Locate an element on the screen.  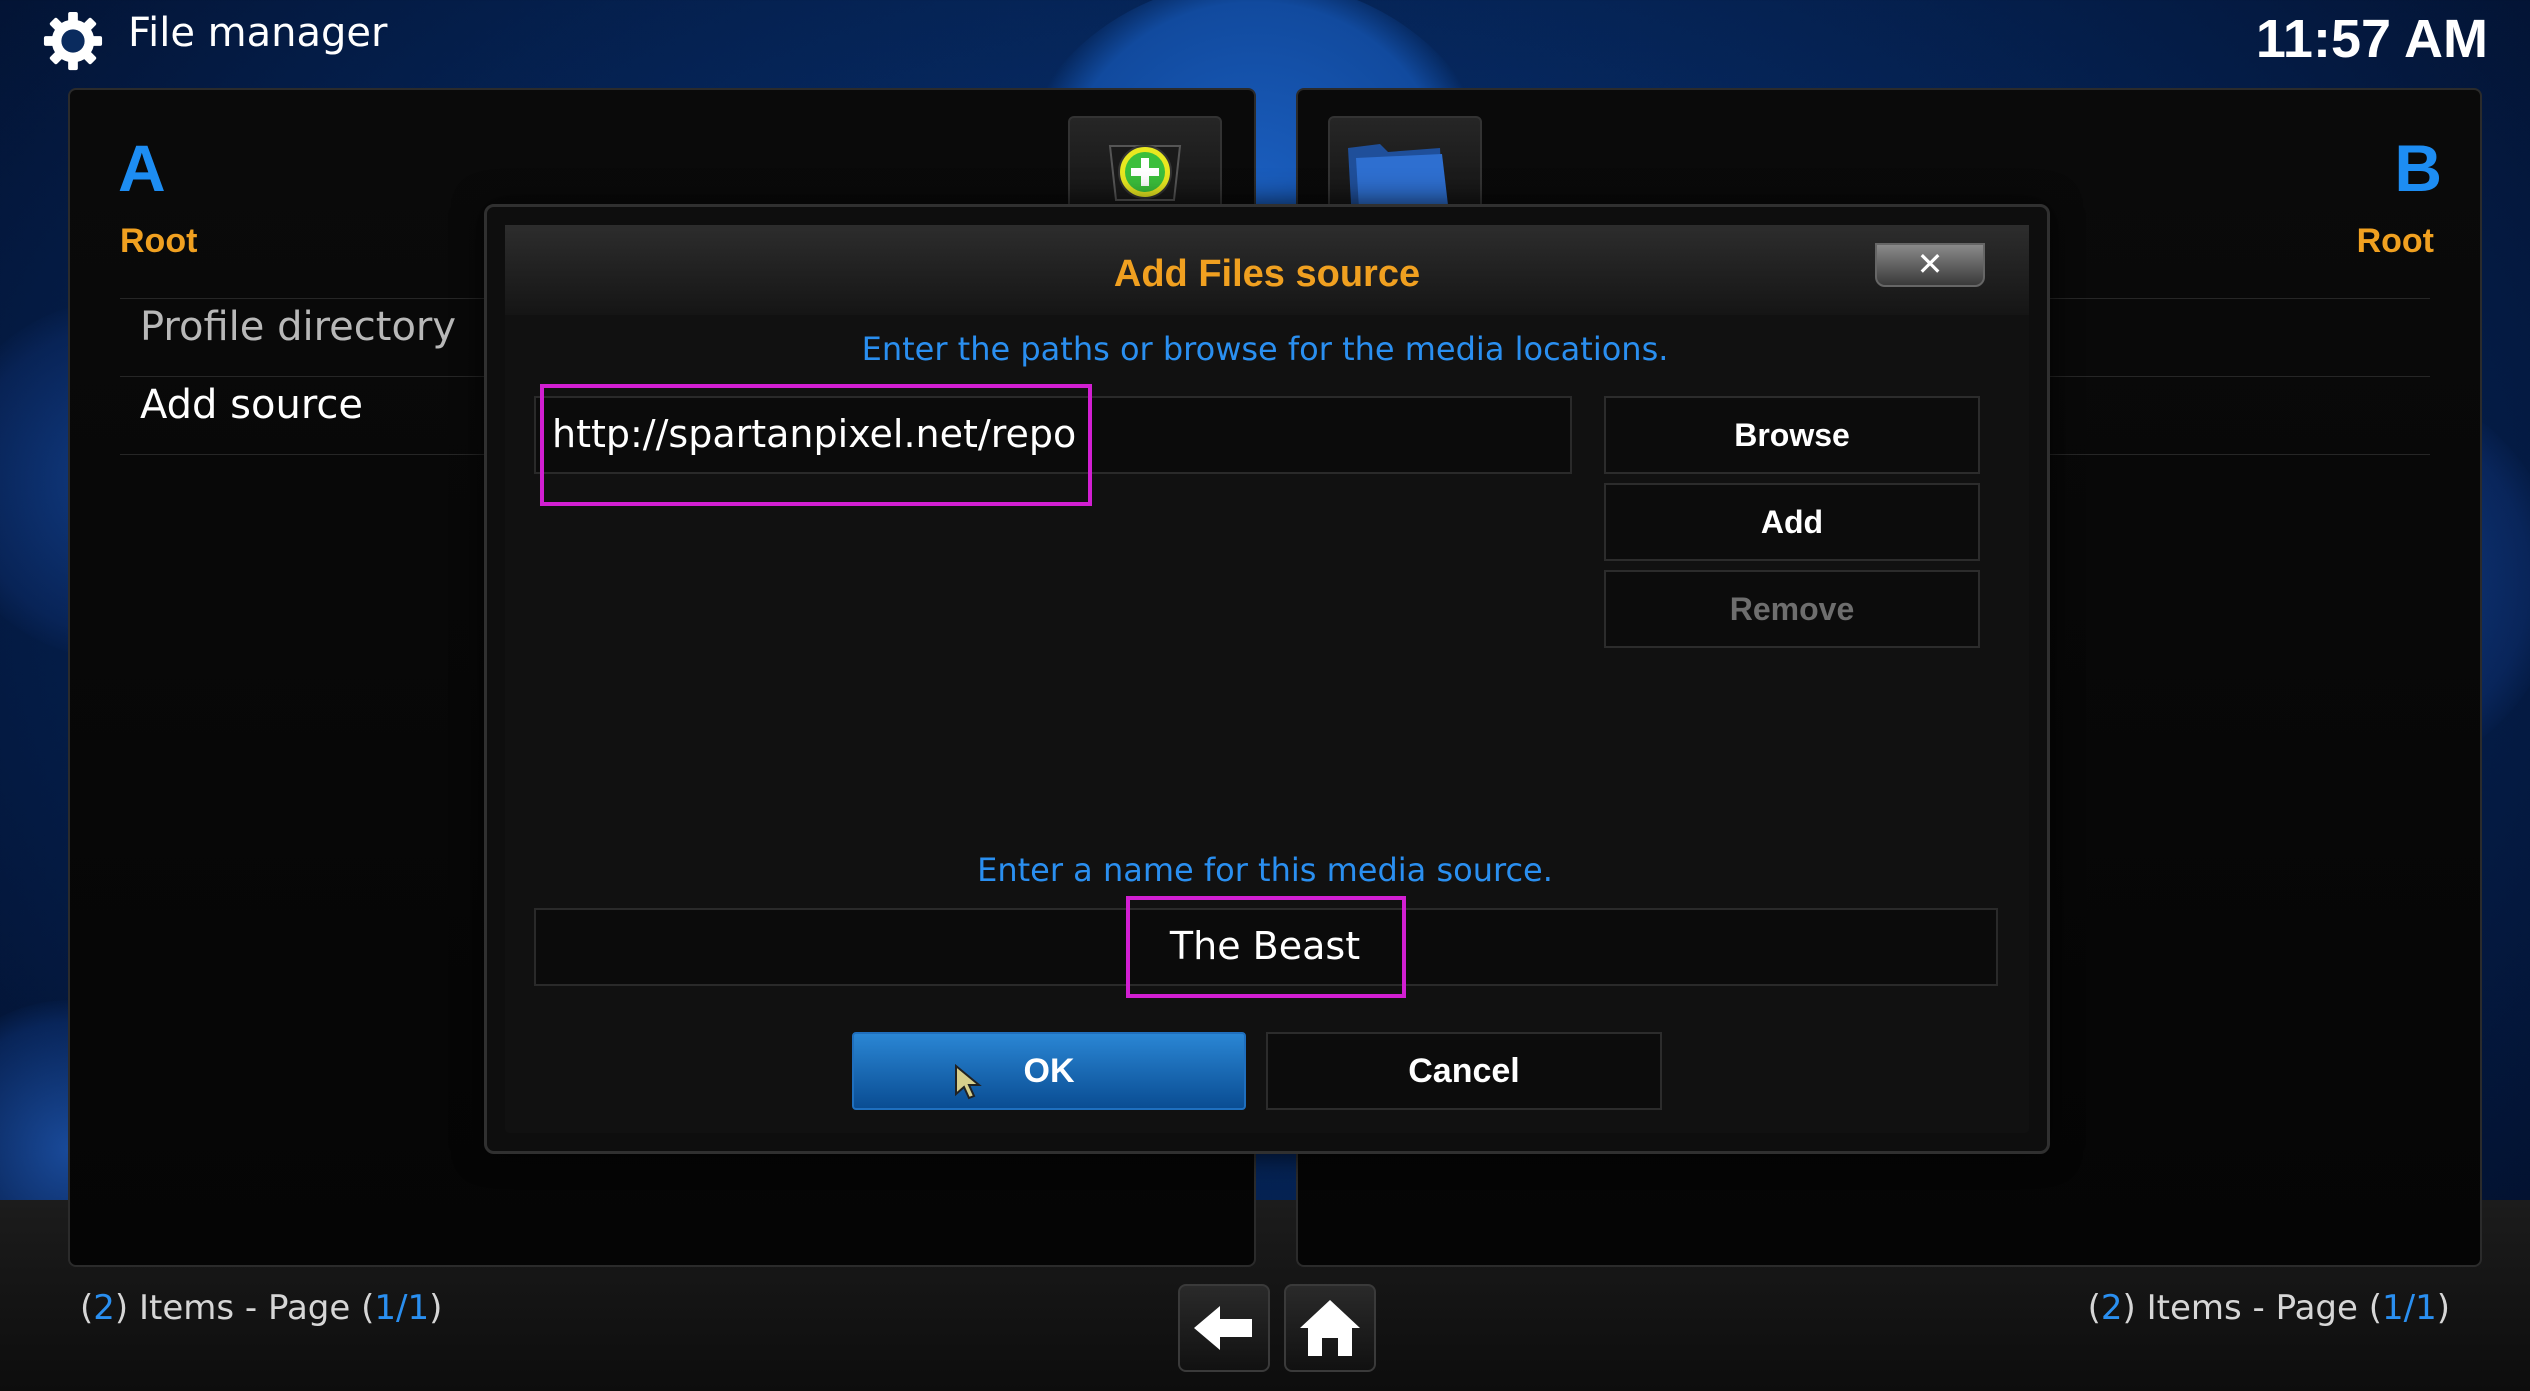
mouse-cursor-icon is located at coordinates (968, 1082).